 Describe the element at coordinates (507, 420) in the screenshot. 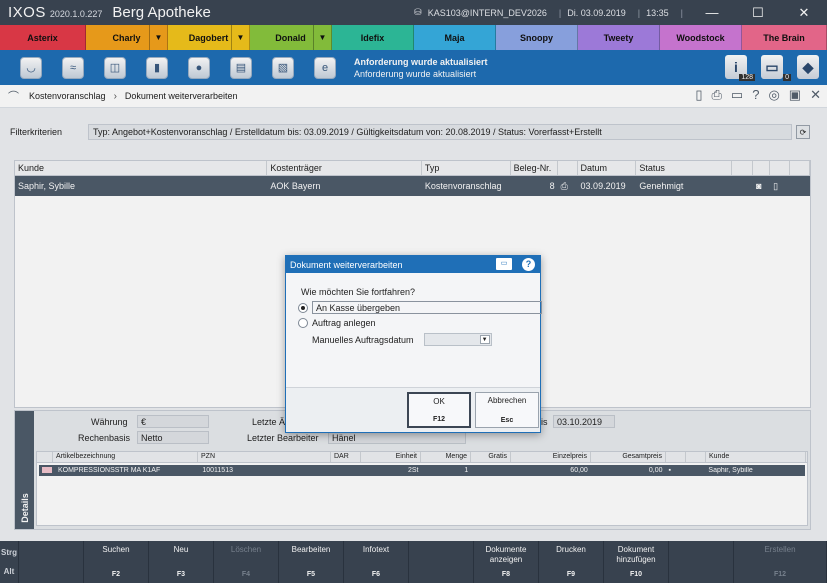

I see `cancel-key: Esc` at that location.